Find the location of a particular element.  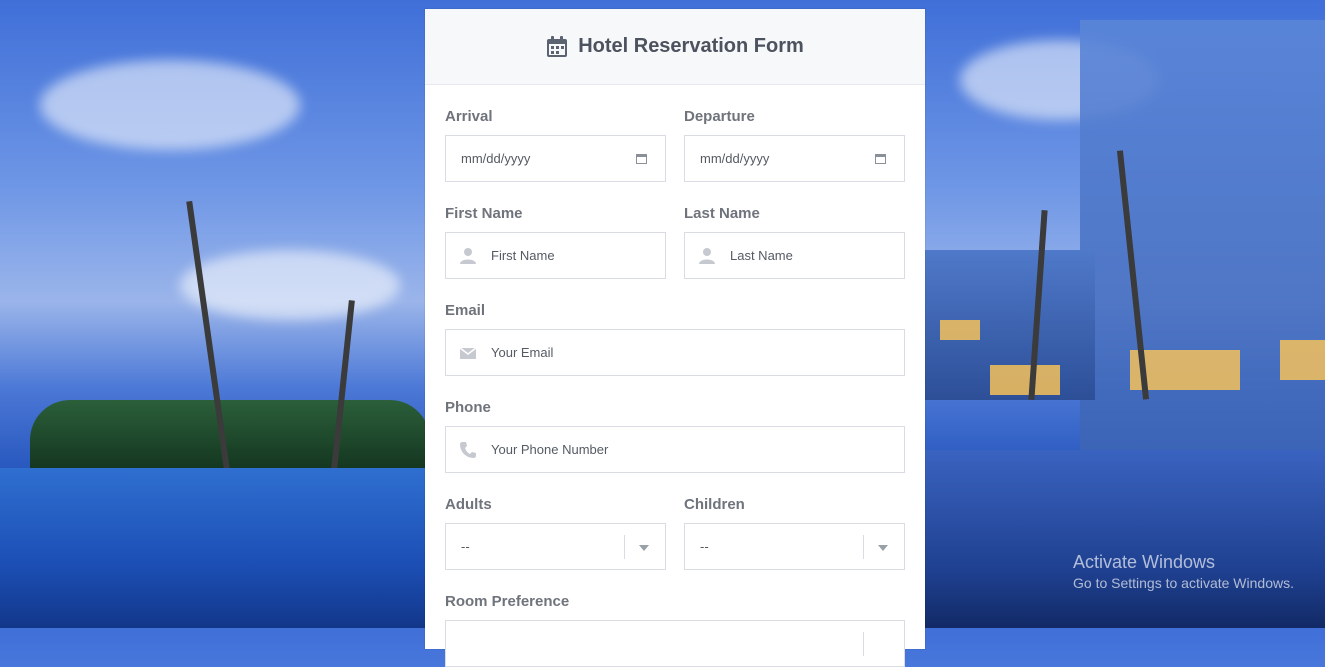

email-field: Email Your Email is located at coordinates (675, 327).